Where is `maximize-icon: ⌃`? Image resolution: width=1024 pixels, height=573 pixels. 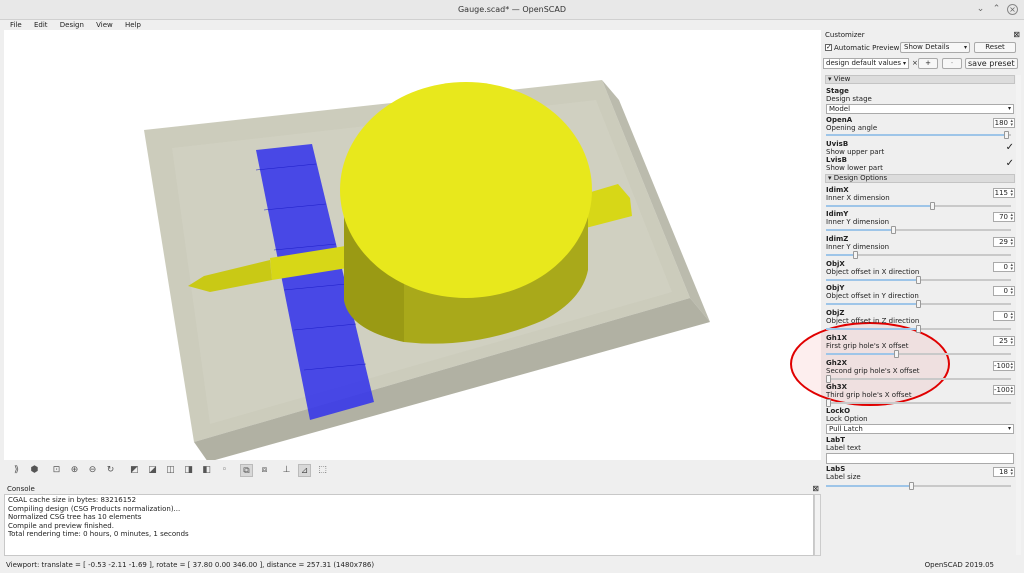 maximize-icon: ⌃ is located at coordinates (996, 9).